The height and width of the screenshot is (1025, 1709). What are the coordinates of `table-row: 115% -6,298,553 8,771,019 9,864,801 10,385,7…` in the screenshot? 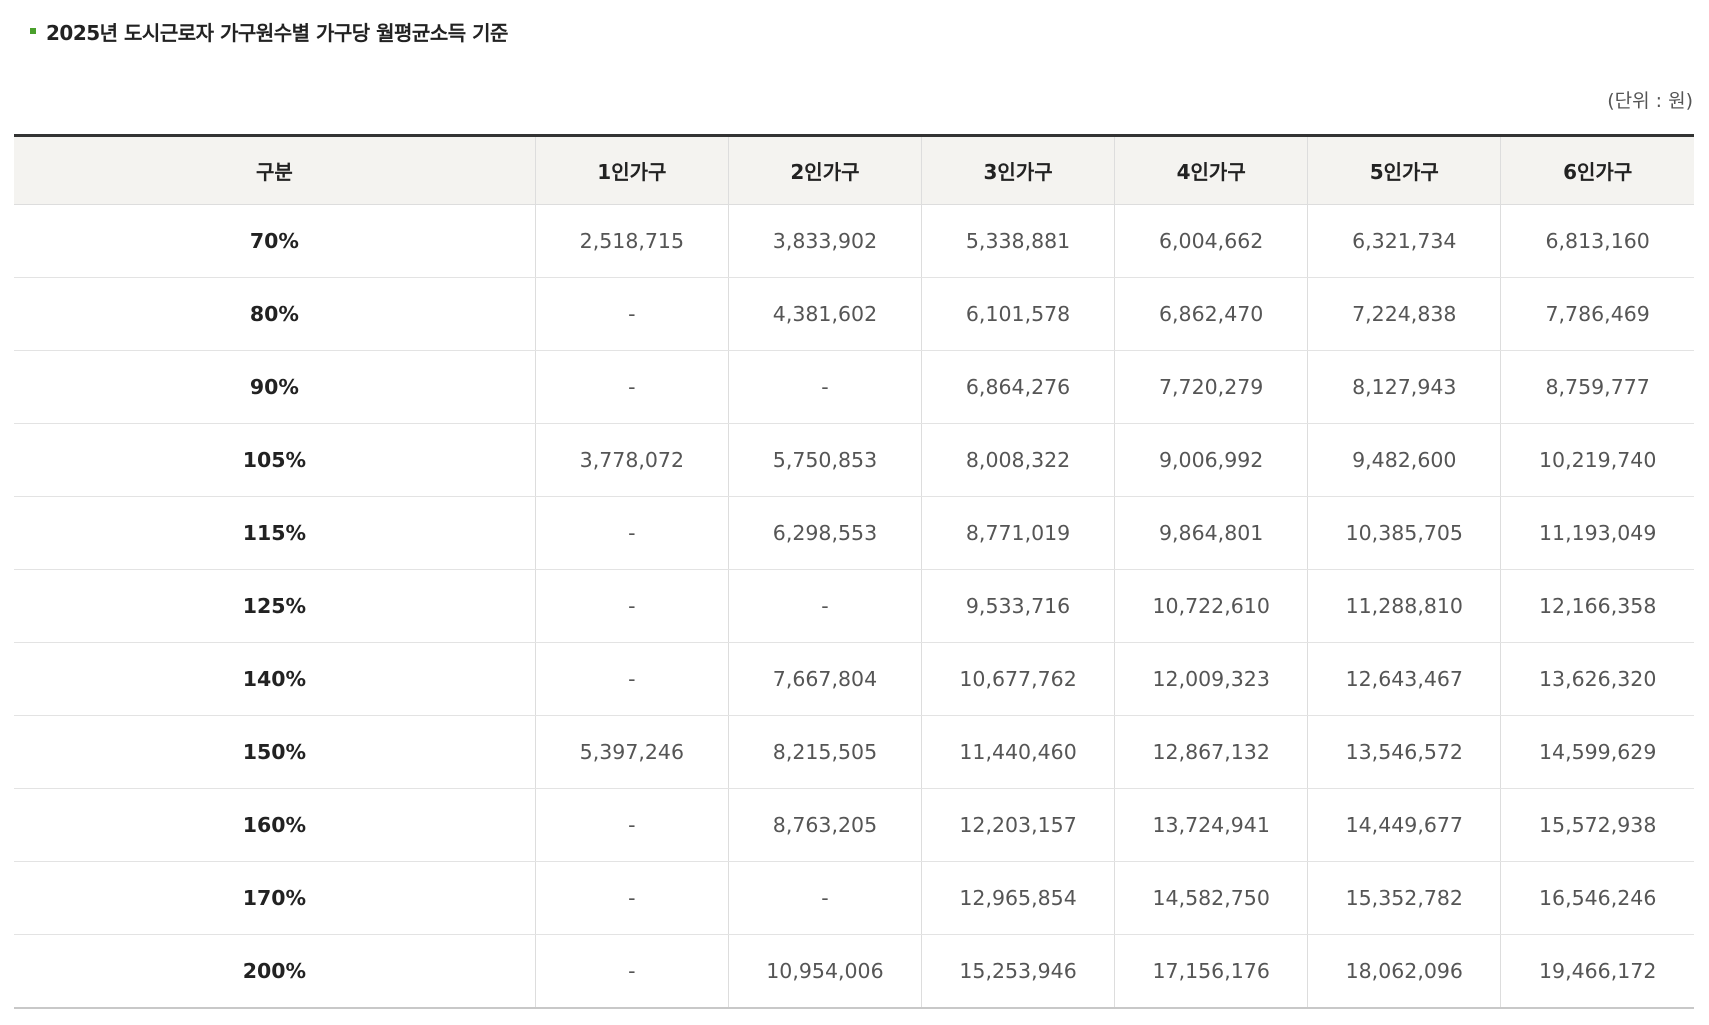 It's located at (854, 533).